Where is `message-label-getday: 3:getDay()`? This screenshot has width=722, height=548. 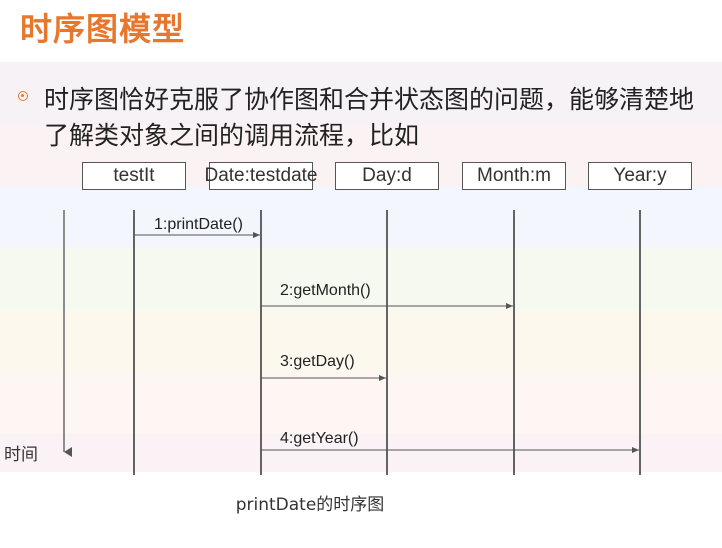 message-label-getday: 3:getDay() is located at coordinates (317, 361).